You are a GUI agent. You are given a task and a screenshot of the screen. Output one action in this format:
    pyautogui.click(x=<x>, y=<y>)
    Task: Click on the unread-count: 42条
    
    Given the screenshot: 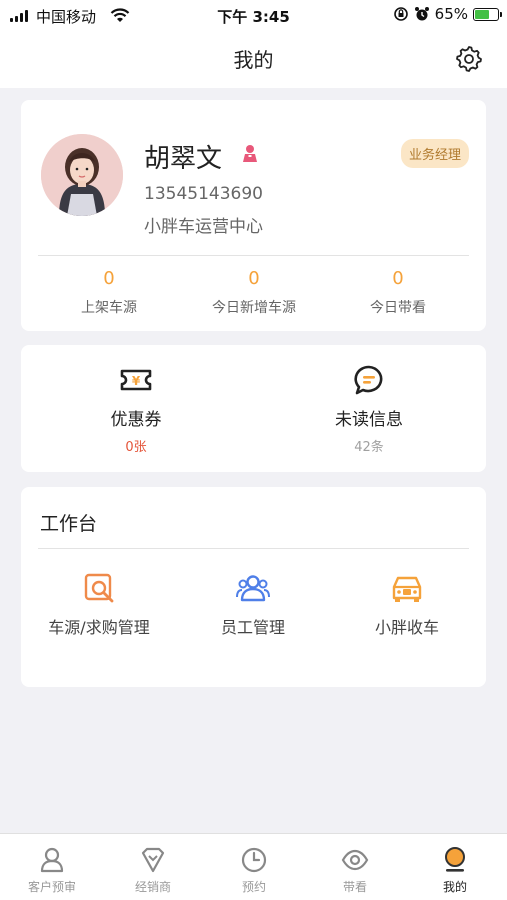 What is the action you would take?
    pyautogui.click(x=369, y=447)
    